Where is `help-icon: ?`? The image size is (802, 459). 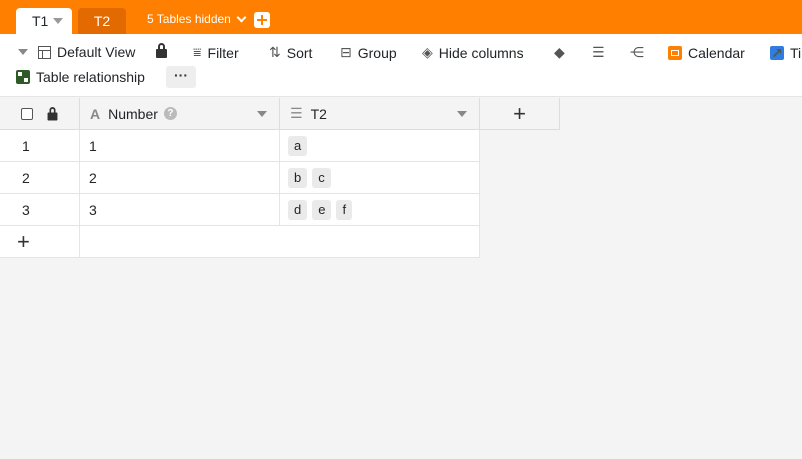
help-icon: ? is located at coordinates (170, 113).